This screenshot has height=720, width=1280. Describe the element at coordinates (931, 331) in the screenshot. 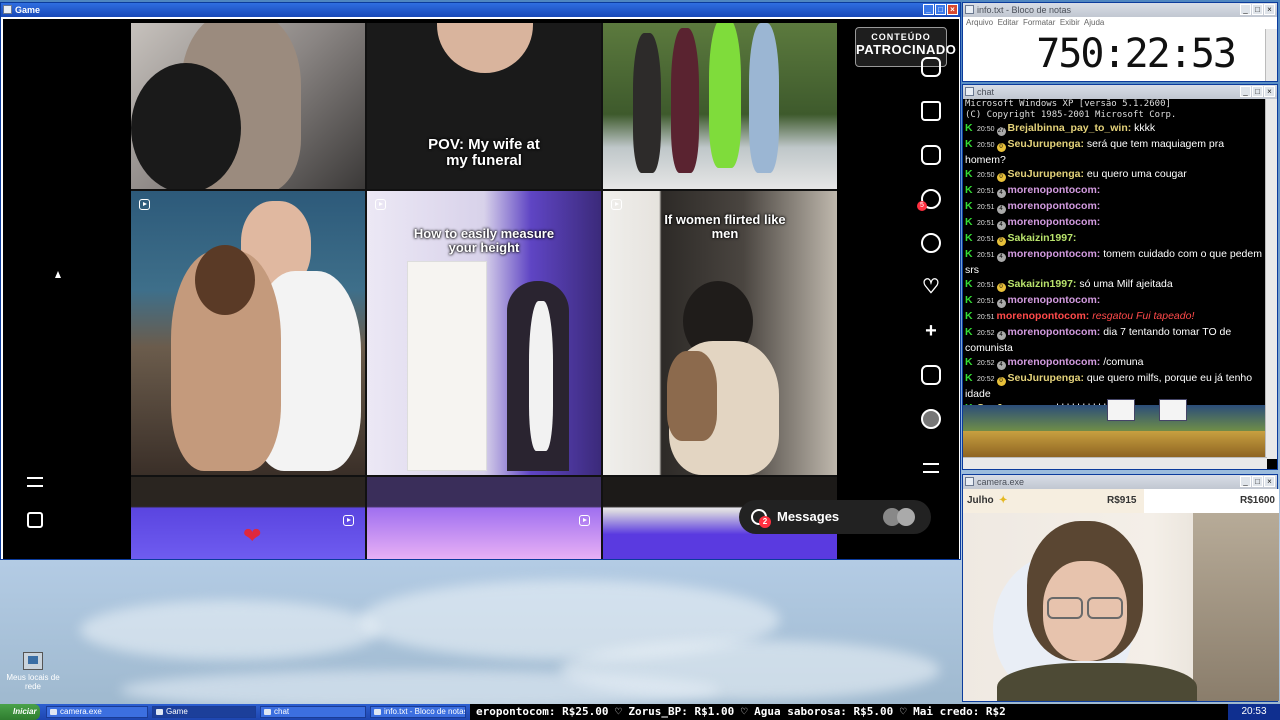

I see `create-icon: +` at that location.